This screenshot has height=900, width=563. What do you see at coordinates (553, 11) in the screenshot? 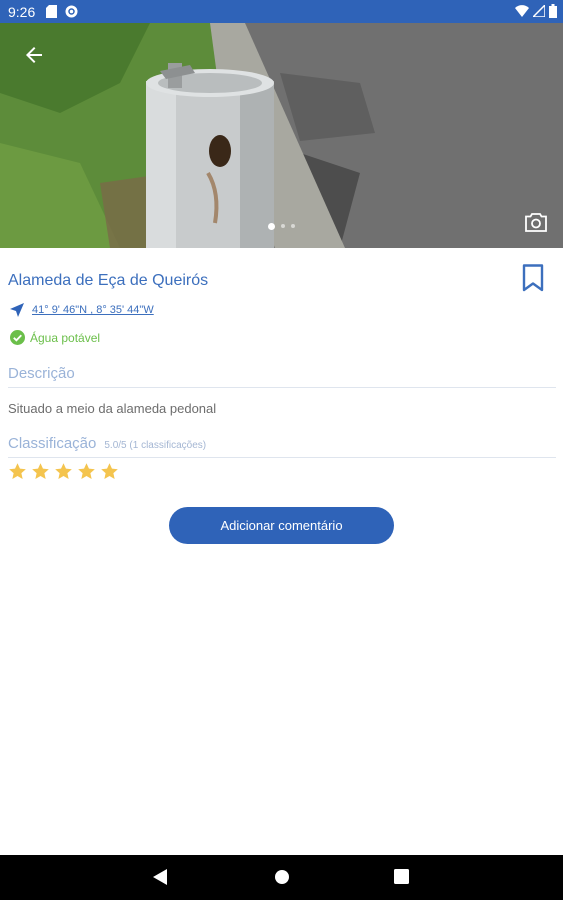
I see `battery-icon` at bounding box center [553, 11].